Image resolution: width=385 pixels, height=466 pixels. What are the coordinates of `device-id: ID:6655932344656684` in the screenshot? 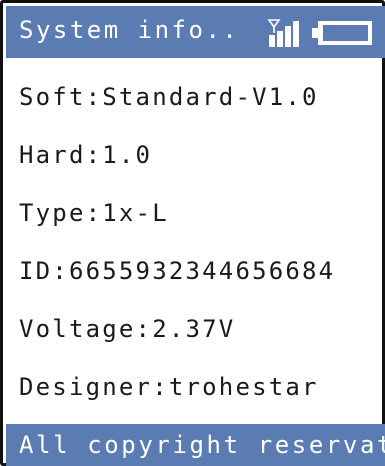 It's located at (177, 271).